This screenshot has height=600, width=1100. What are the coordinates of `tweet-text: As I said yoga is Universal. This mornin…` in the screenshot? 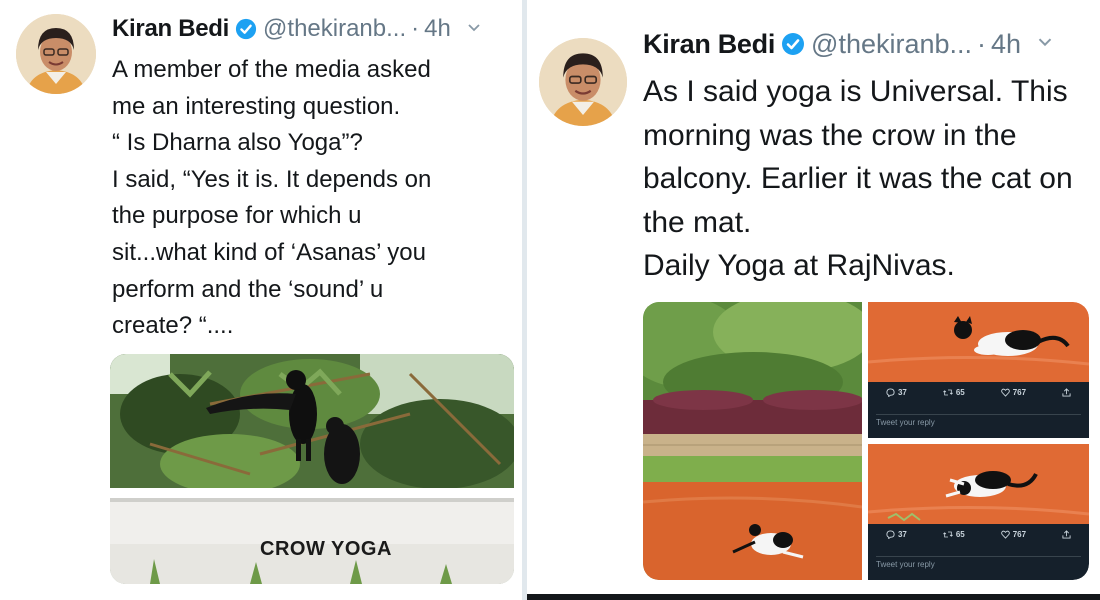 It's located at (858, 178).